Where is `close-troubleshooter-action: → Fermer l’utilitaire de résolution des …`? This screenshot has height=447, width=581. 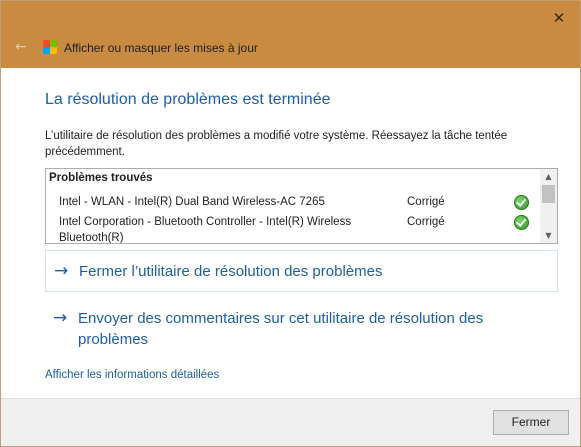
close-troubleshooter-action: → Fermer l’utilitaire de résolution des … is located at coordinates (301, 271).